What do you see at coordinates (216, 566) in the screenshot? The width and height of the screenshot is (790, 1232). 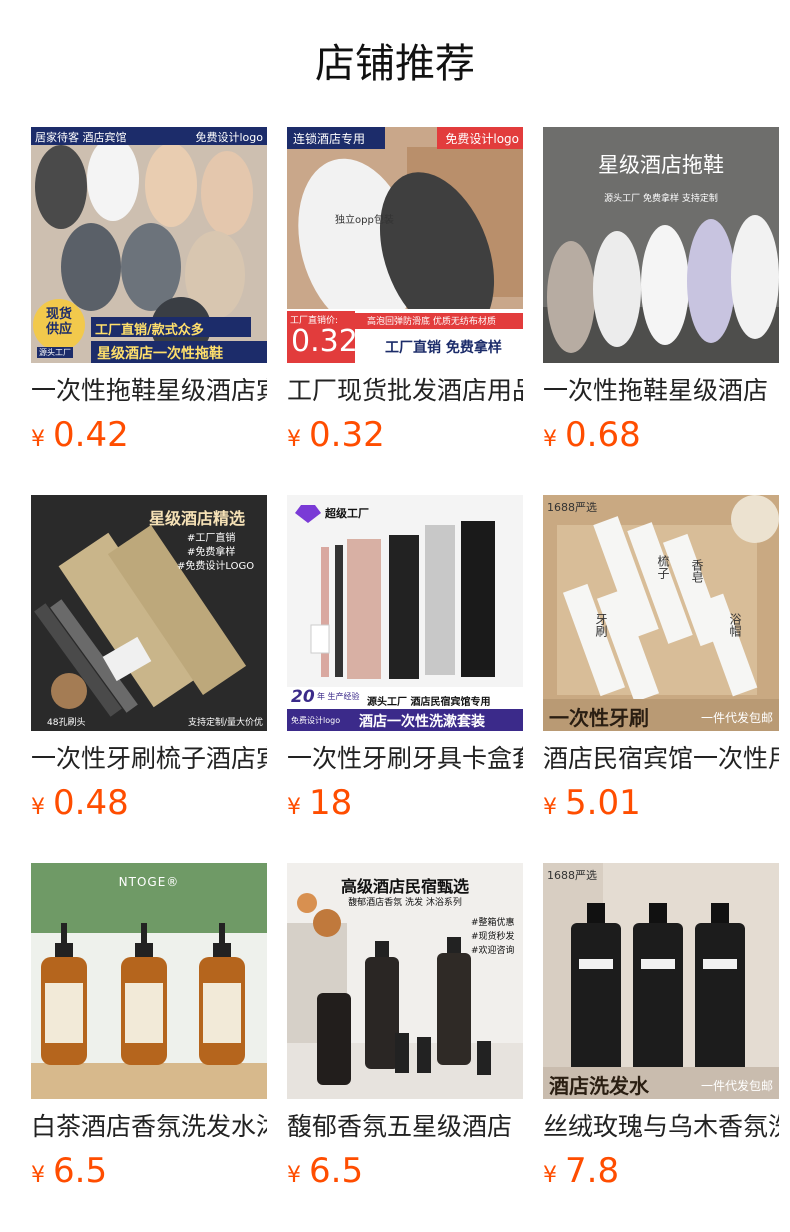 I see `image-tag3-text: #免费设计LOGO` at bounding box center [216, 566].